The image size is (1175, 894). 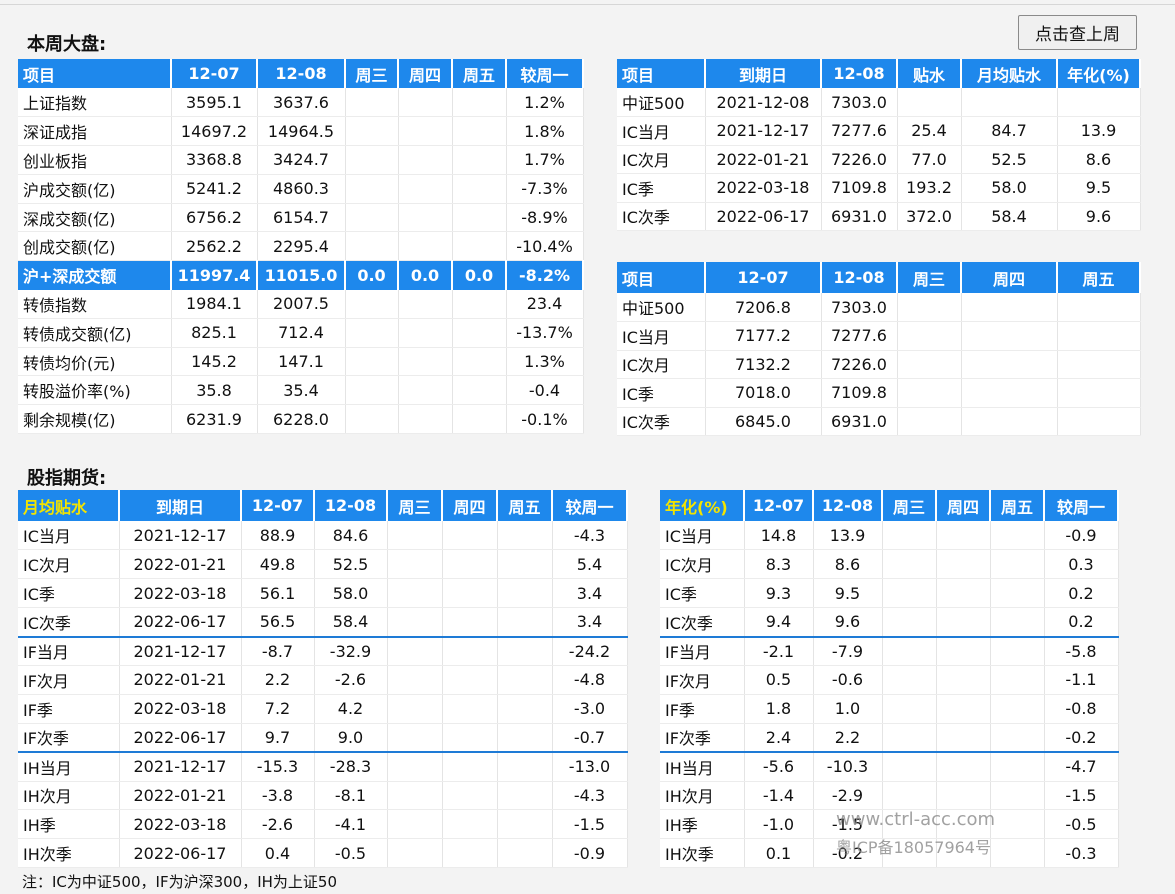 I want to click on column-header: 周三, so click(x=909, y=505).